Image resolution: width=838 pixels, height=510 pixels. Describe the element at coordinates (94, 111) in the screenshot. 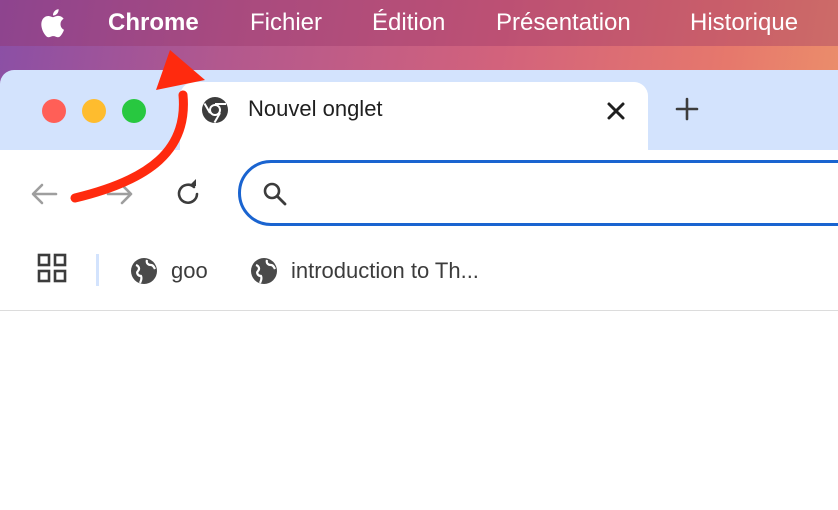

I see `window-minimize-button` at that location.